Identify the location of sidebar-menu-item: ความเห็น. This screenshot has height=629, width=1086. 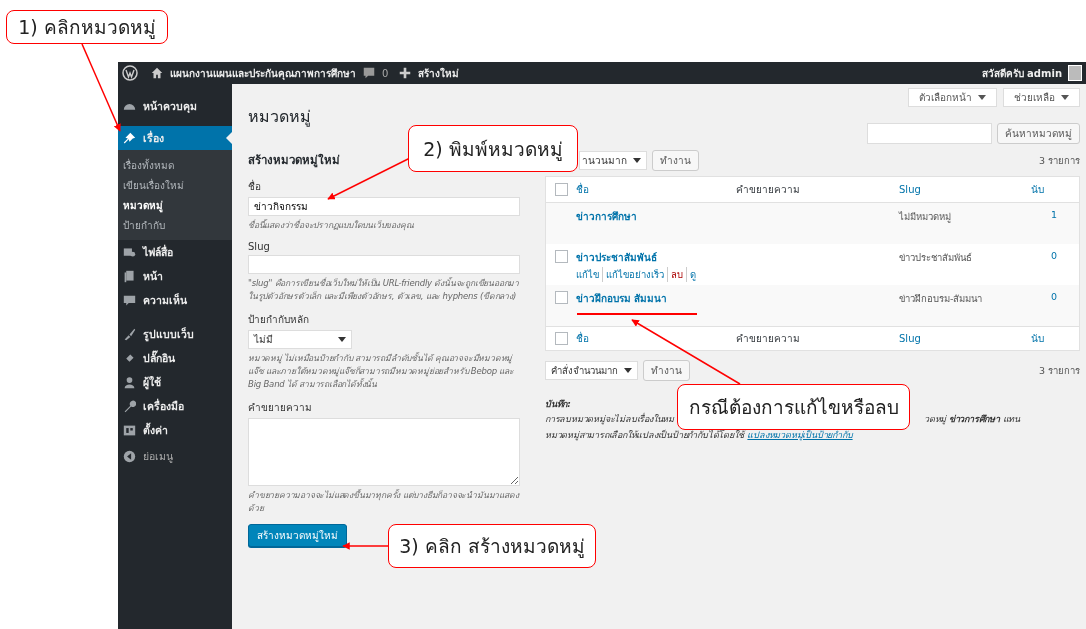
(175, 300).